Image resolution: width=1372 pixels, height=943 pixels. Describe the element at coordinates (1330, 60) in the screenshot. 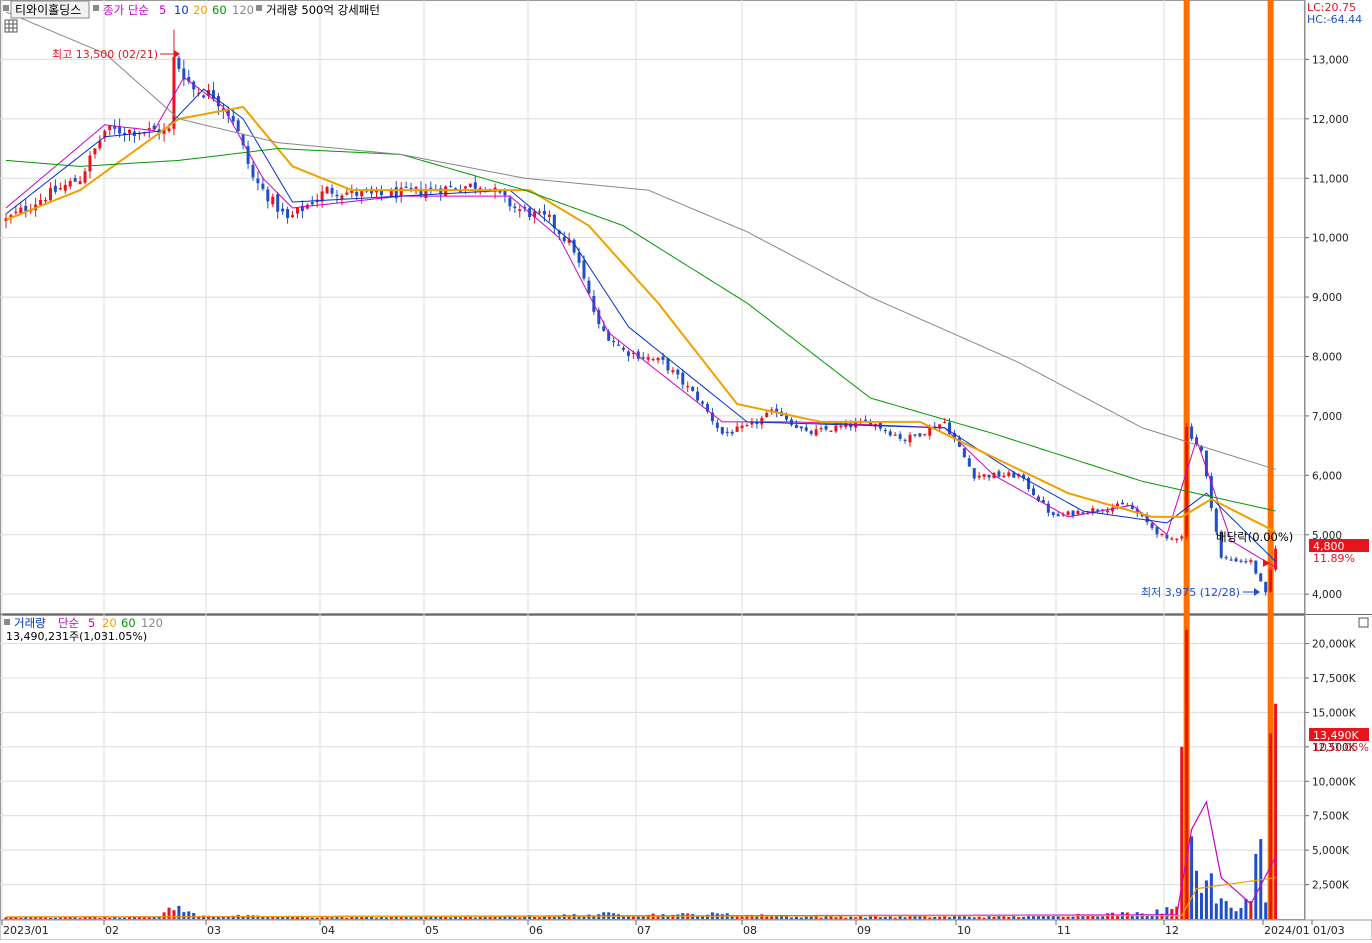

I see `price-tick-label: 13,000` at that location.